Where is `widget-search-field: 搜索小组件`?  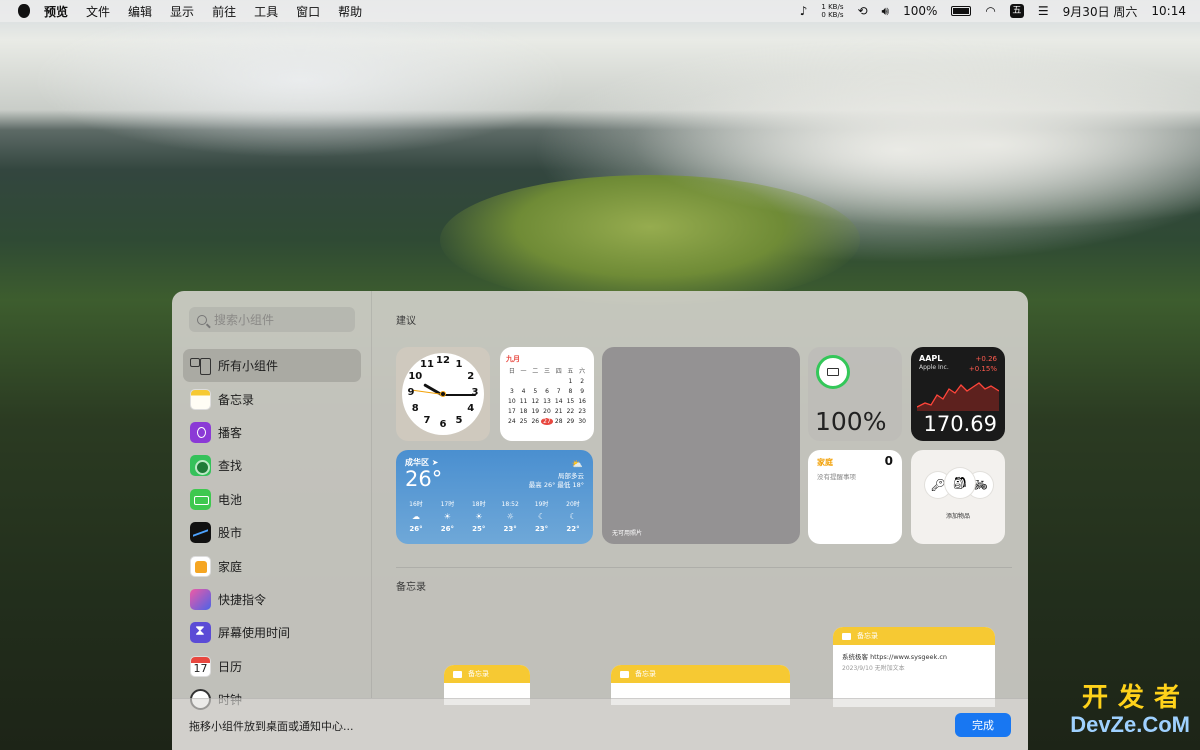 widget-search-field: 搜索小组件 is located at coordinates (272, 319).